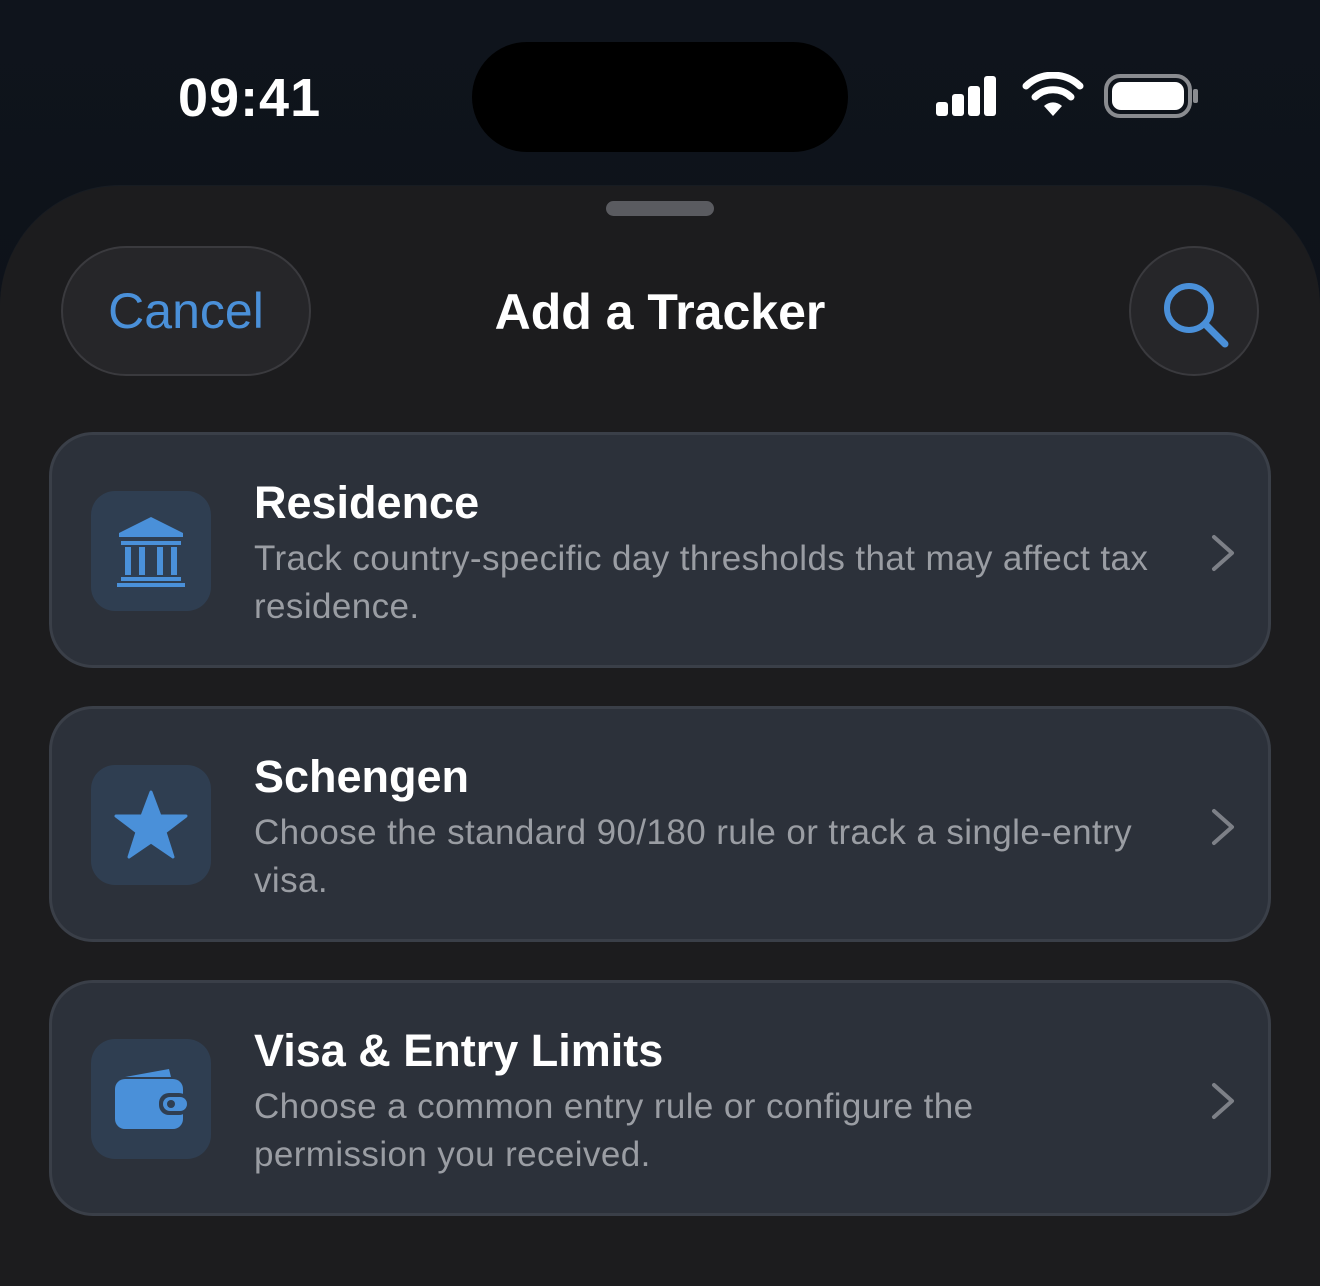 This screenshot has width=1320, height=1286. I want to click on sheet-grabber, so click(660, 208).